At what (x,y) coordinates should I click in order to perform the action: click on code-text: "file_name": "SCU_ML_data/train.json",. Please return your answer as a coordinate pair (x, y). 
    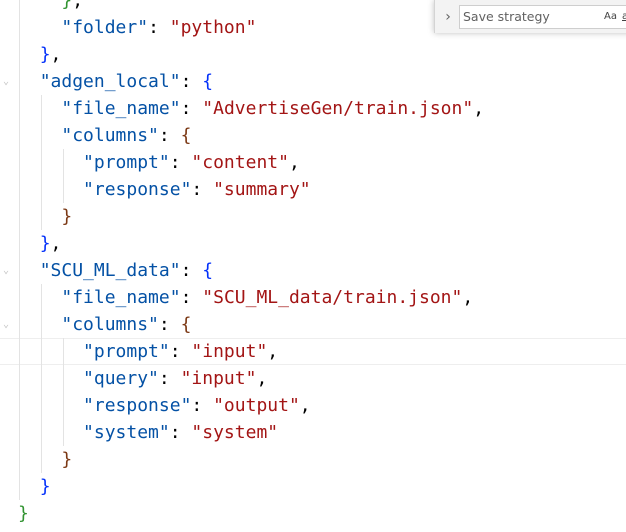
    Looking at the image, I should click on (245, 297).